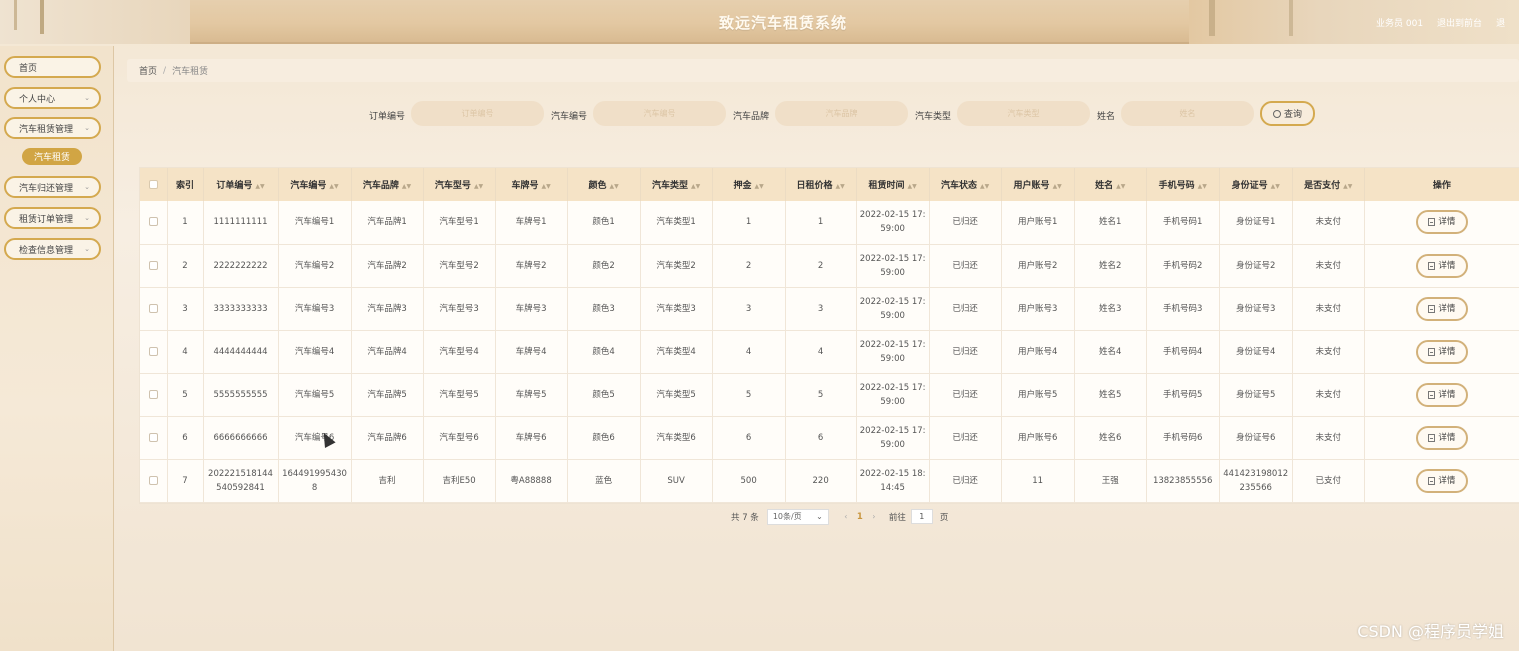 Image resolution: width=1519 pixels, height=651 pixels. Describe the element at coordinates (46, 250) in the screenshot. I see `sidebar-item-label: 检查信息管理` at that location.